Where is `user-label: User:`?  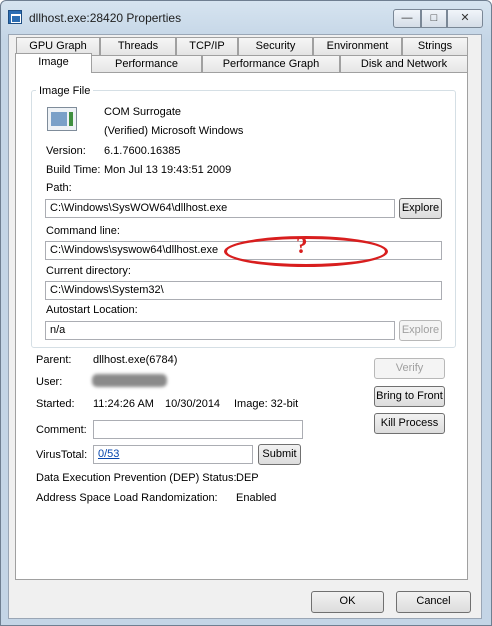
user-label: User: is located at coordinates (49, 382).